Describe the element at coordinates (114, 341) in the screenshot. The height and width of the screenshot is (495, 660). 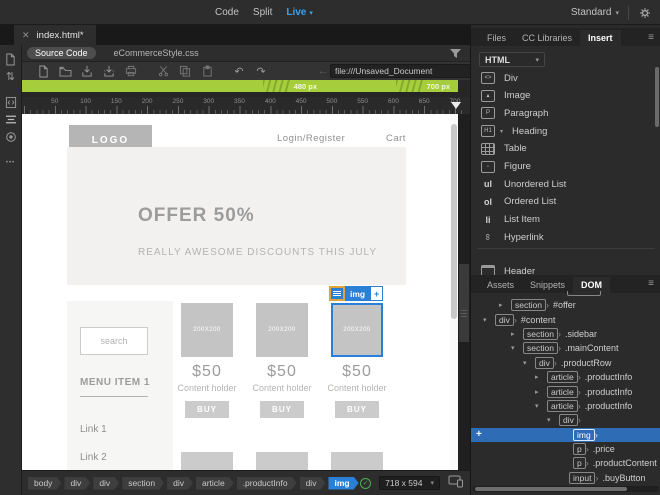
I see `search-input` at that location.